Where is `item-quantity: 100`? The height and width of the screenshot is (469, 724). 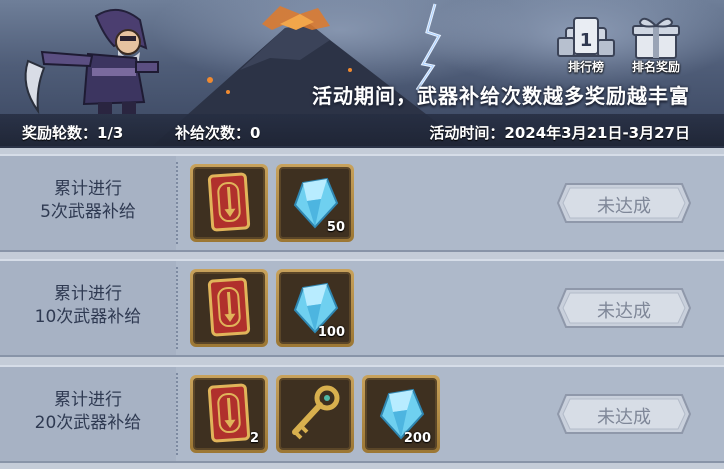 item-quantity: 100 is located at coordinates (331, 332).